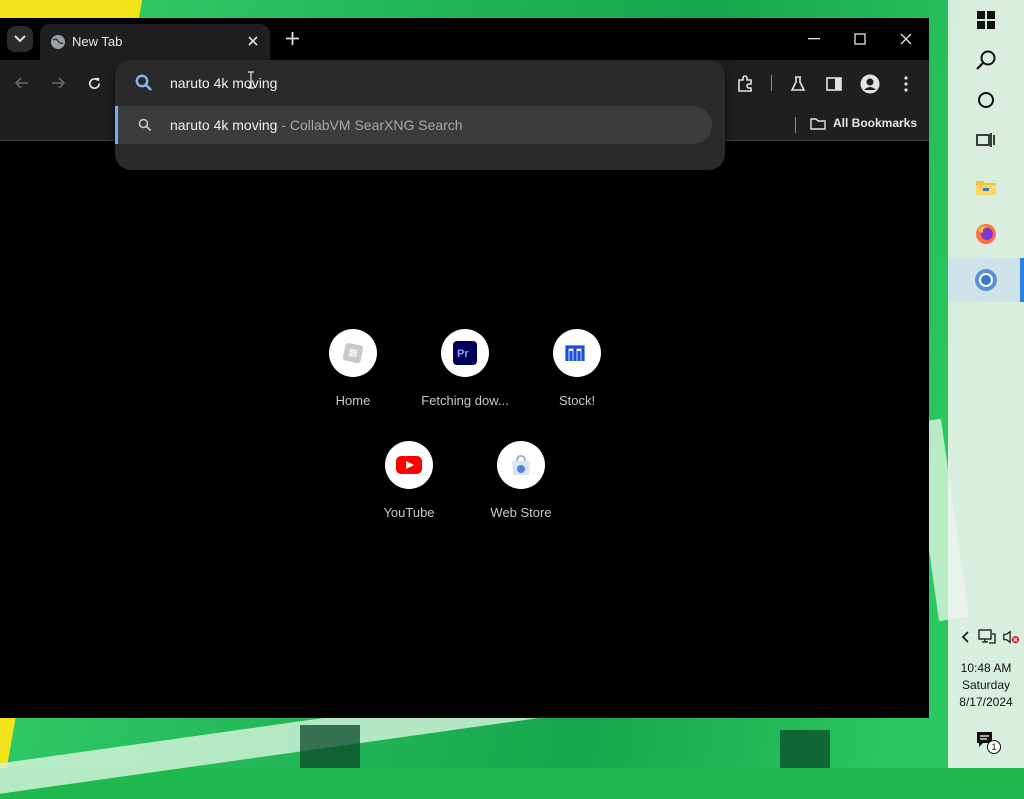 The height and width of the screenshot is (799, 1024). I want to click on web-store-icon, so click(521, 464).